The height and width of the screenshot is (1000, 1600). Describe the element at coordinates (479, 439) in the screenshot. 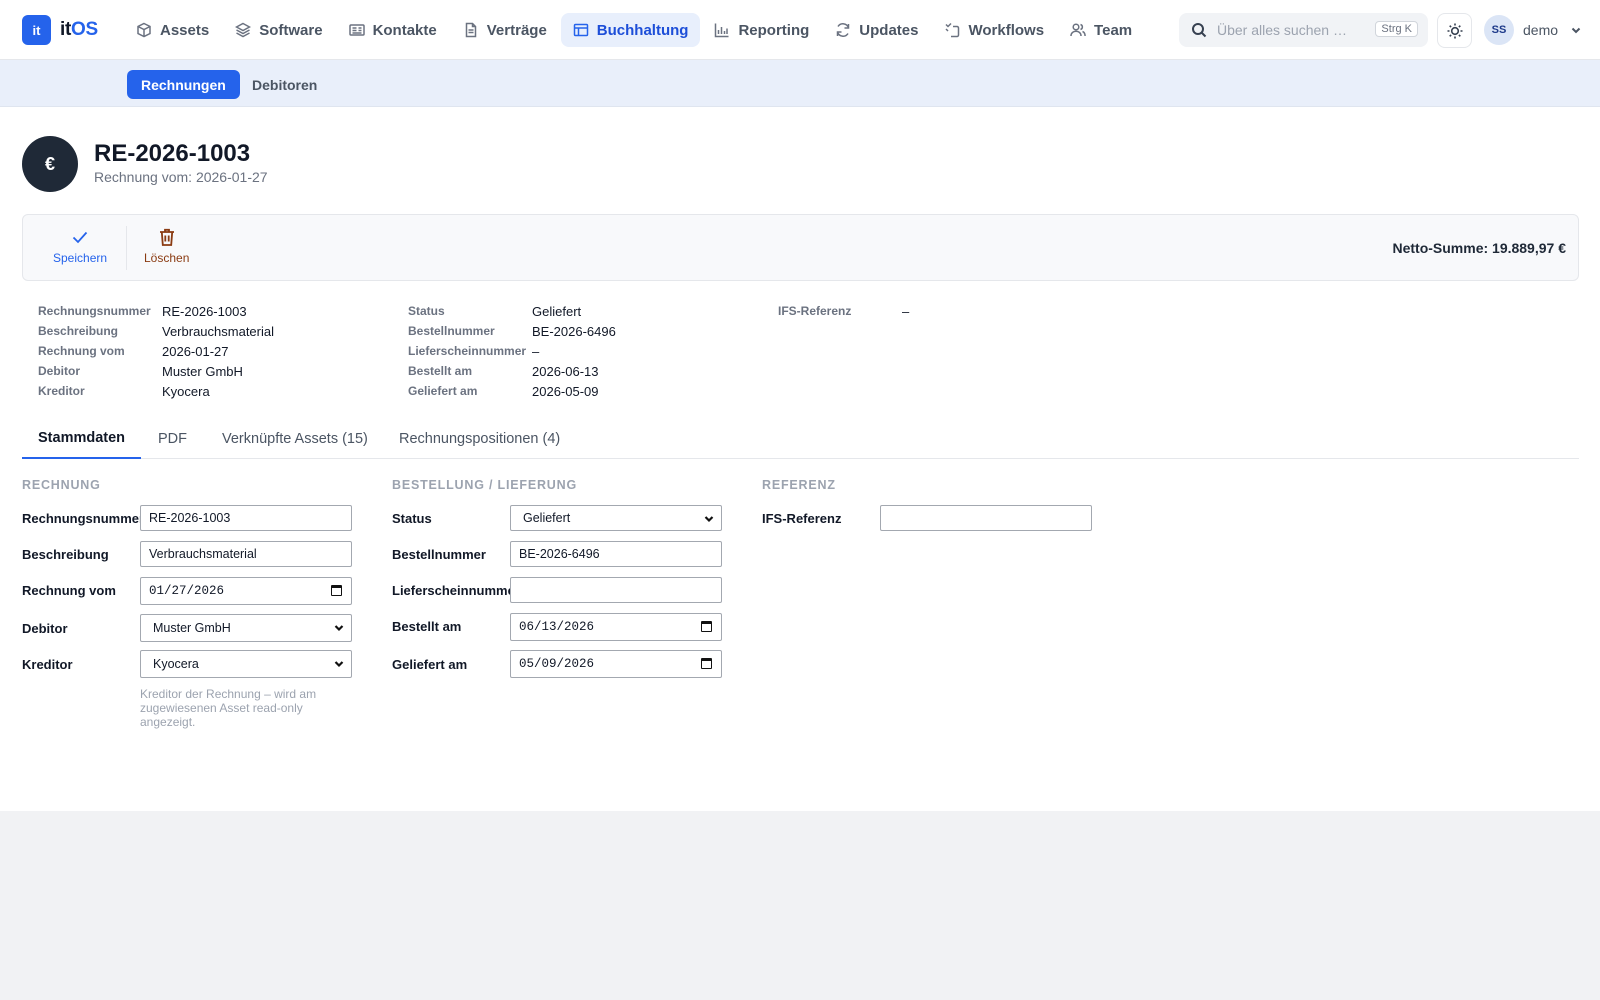

I see `tab-rechnungspositionen: Rechnungspositionen (4)` at that location.